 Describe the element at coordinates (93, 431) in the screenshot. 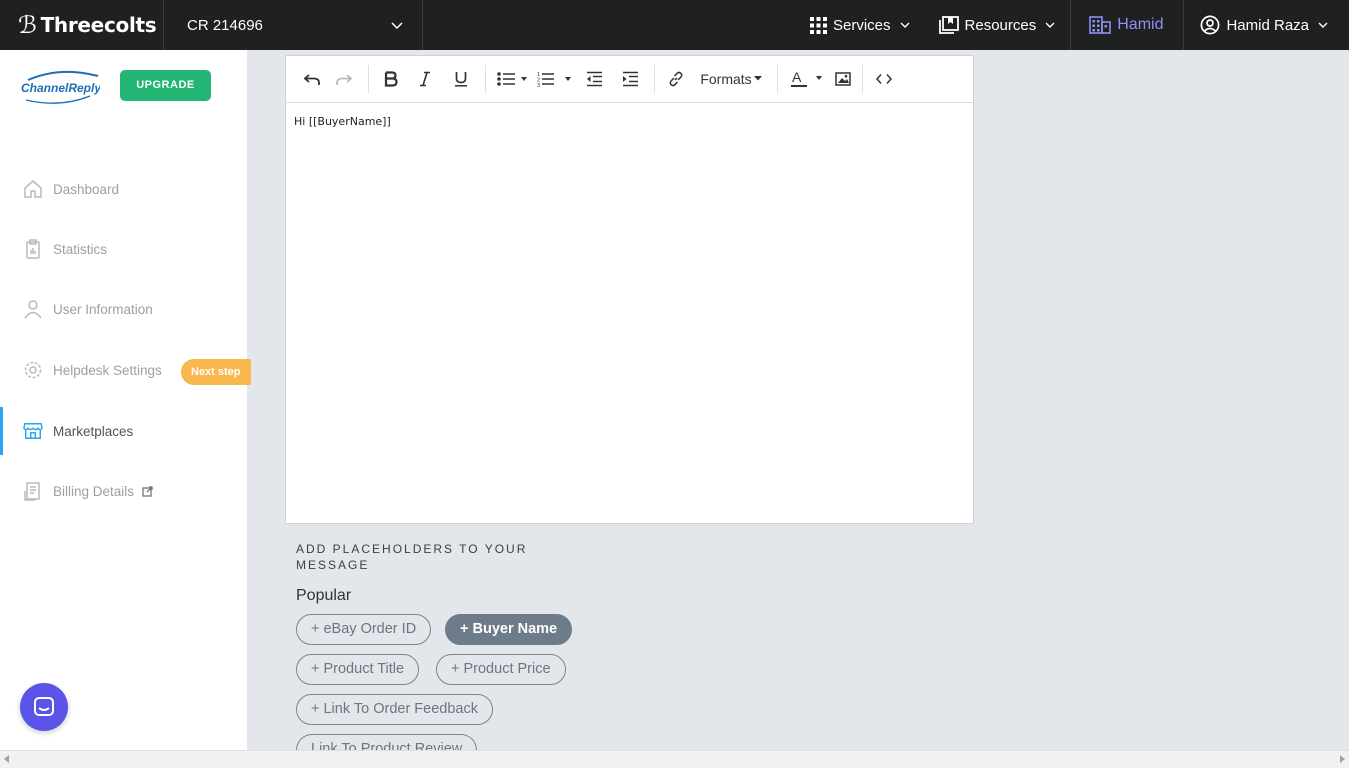

I see `sidebar-item-label: Marketplaces` at that location.